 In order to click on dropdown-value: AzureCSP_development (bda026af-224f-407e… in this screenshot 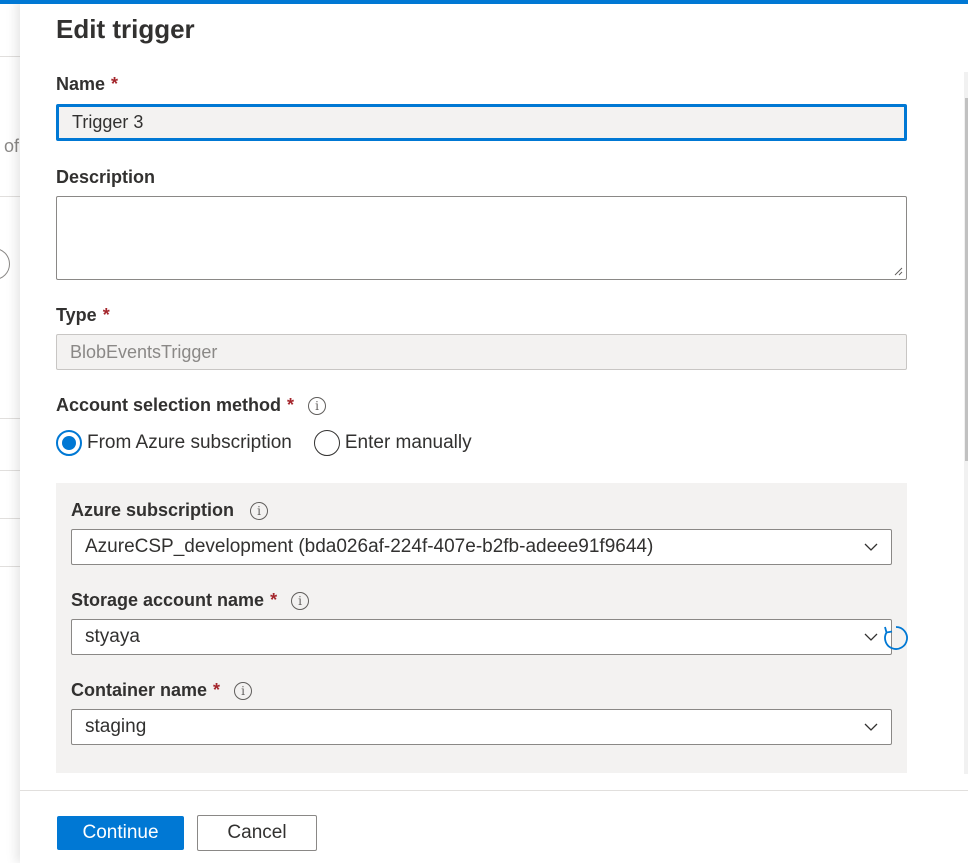, I will do `click(369, 546)`.